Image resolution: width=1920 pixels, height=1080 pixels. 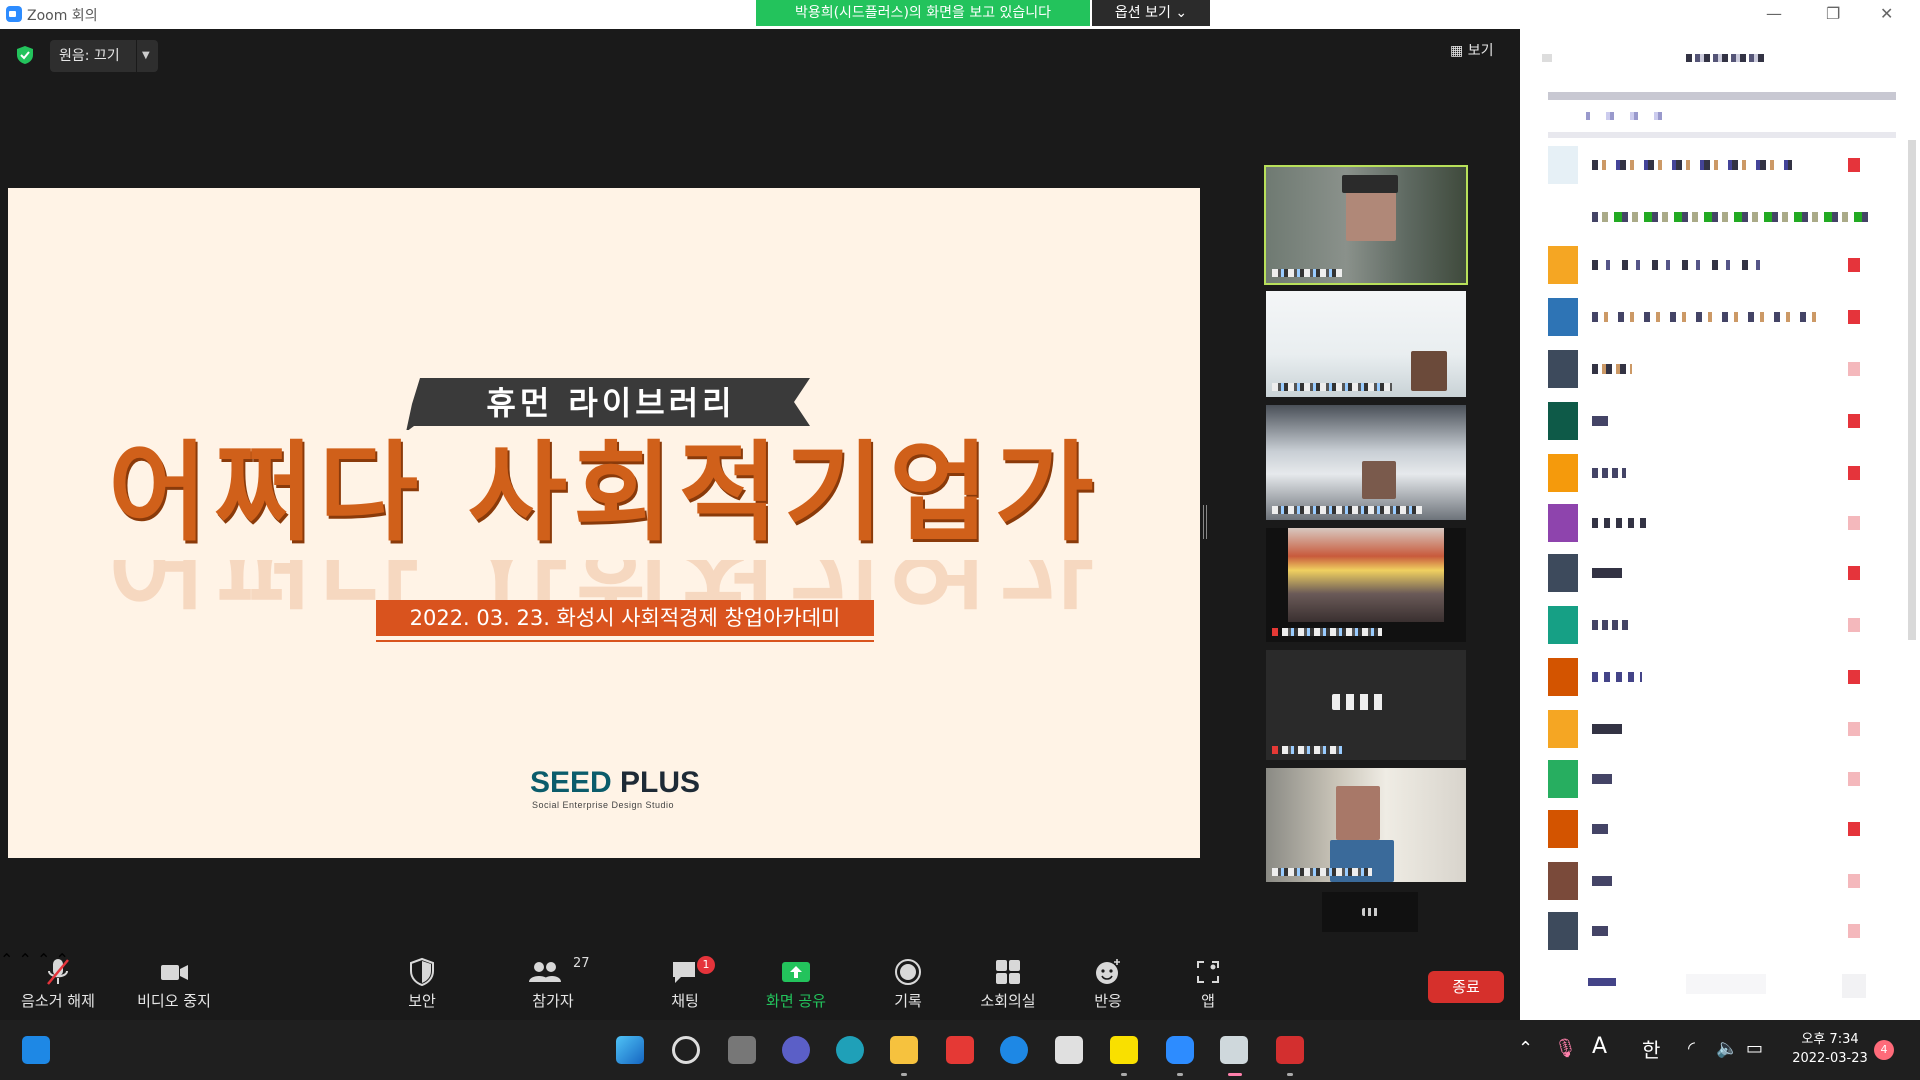 I want to click on slide-subtitle: 휴먼 라이브러리, so click(x=611, y=403).